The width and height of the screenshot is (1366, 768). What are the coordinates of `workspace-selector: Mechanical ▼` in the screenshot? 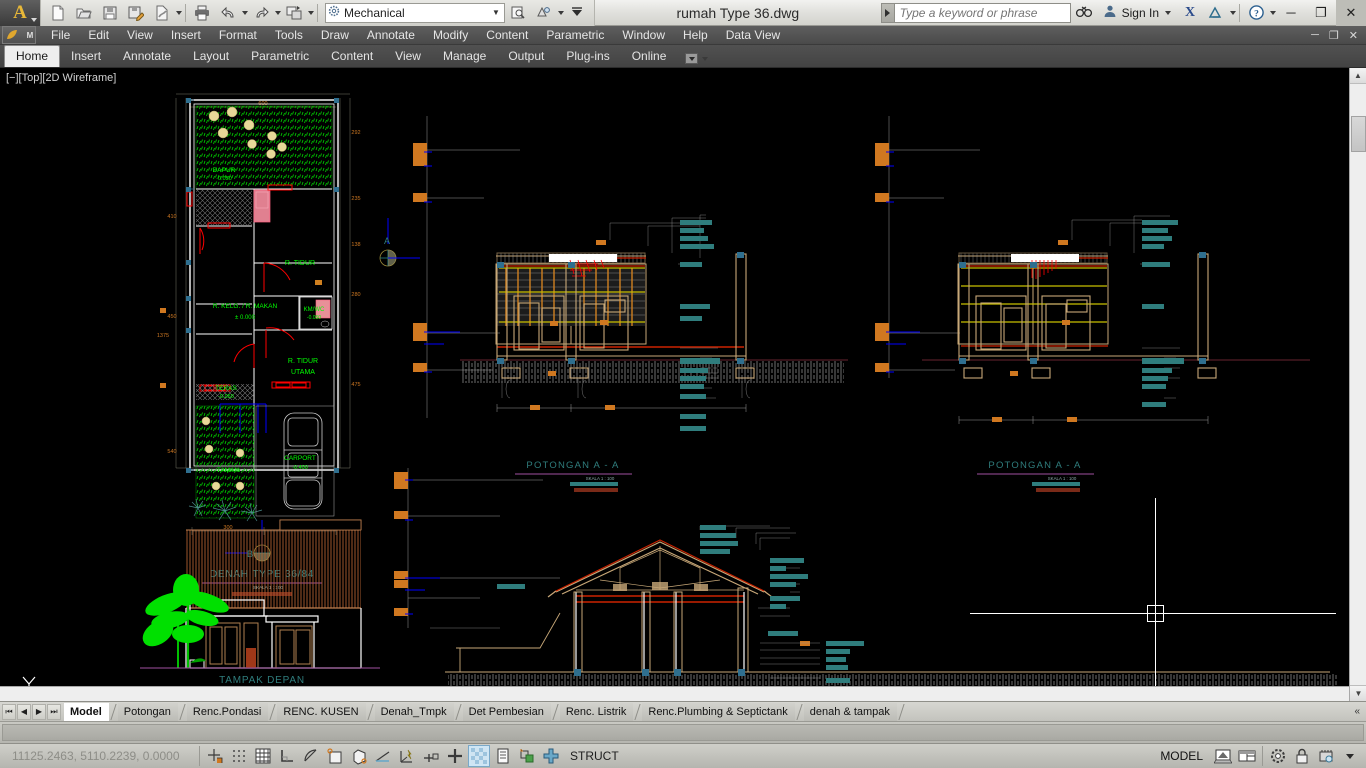 It's located at (415, 12).